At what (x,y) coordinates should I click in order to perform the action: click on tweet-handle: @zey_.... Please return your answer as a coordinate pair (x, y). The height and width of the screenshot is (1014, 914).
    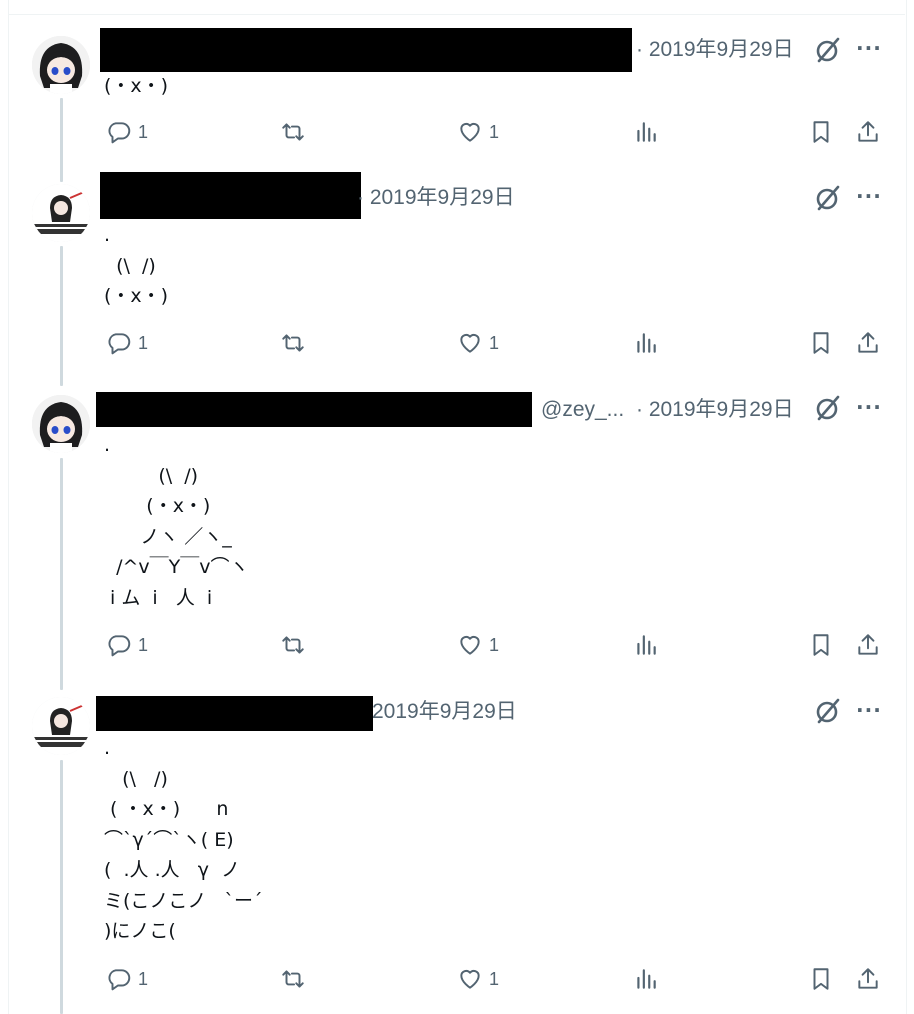
    Looking at the image, I should click on (582, 410).